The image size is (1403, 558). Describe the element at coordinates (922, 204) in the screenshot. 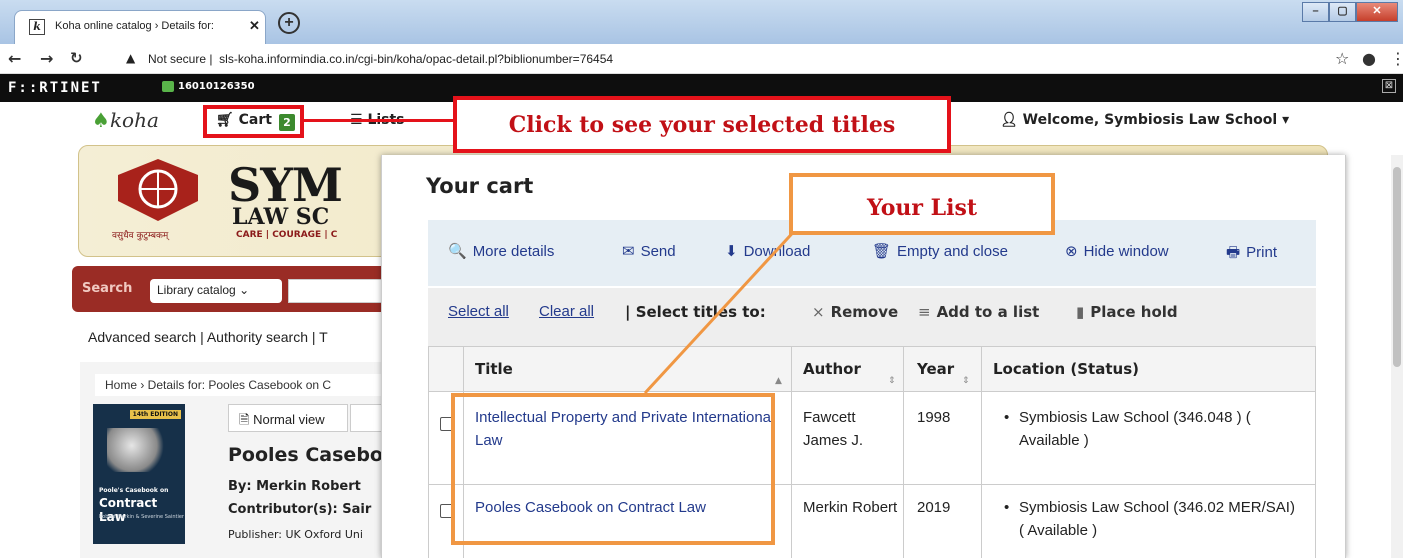

I see `list-callout: Your List` at that location.